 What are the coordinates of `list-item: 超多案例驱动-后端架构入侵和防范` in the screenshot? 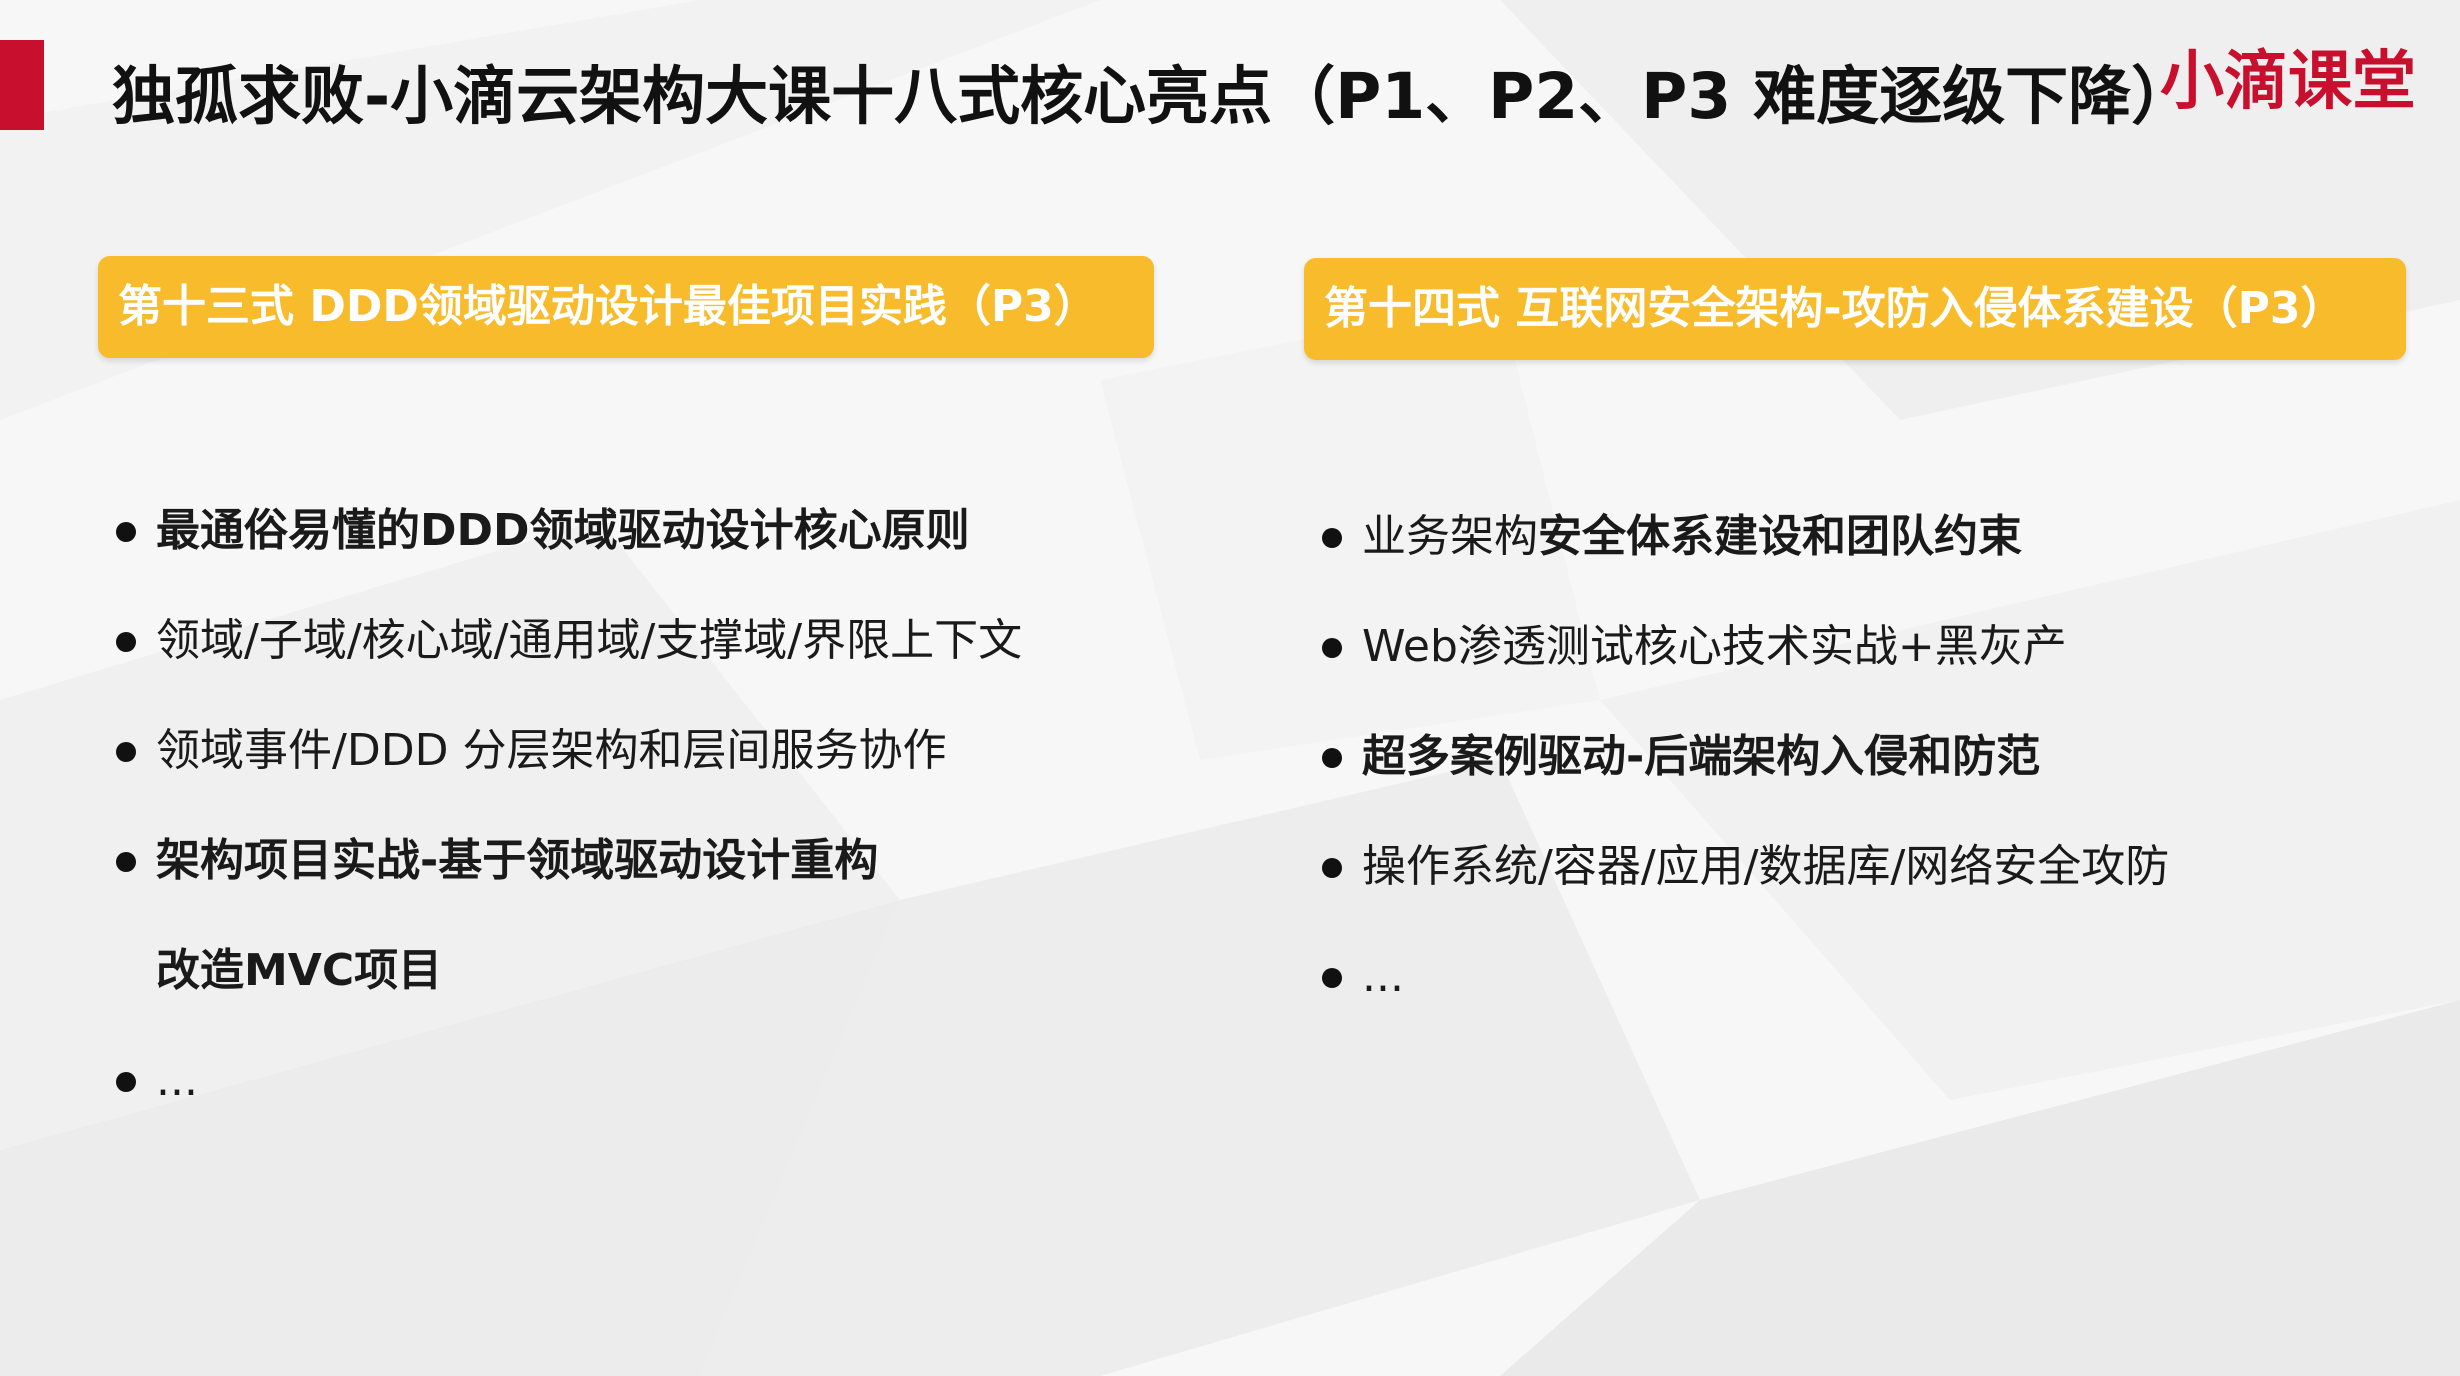 It's located at (1872, 757).